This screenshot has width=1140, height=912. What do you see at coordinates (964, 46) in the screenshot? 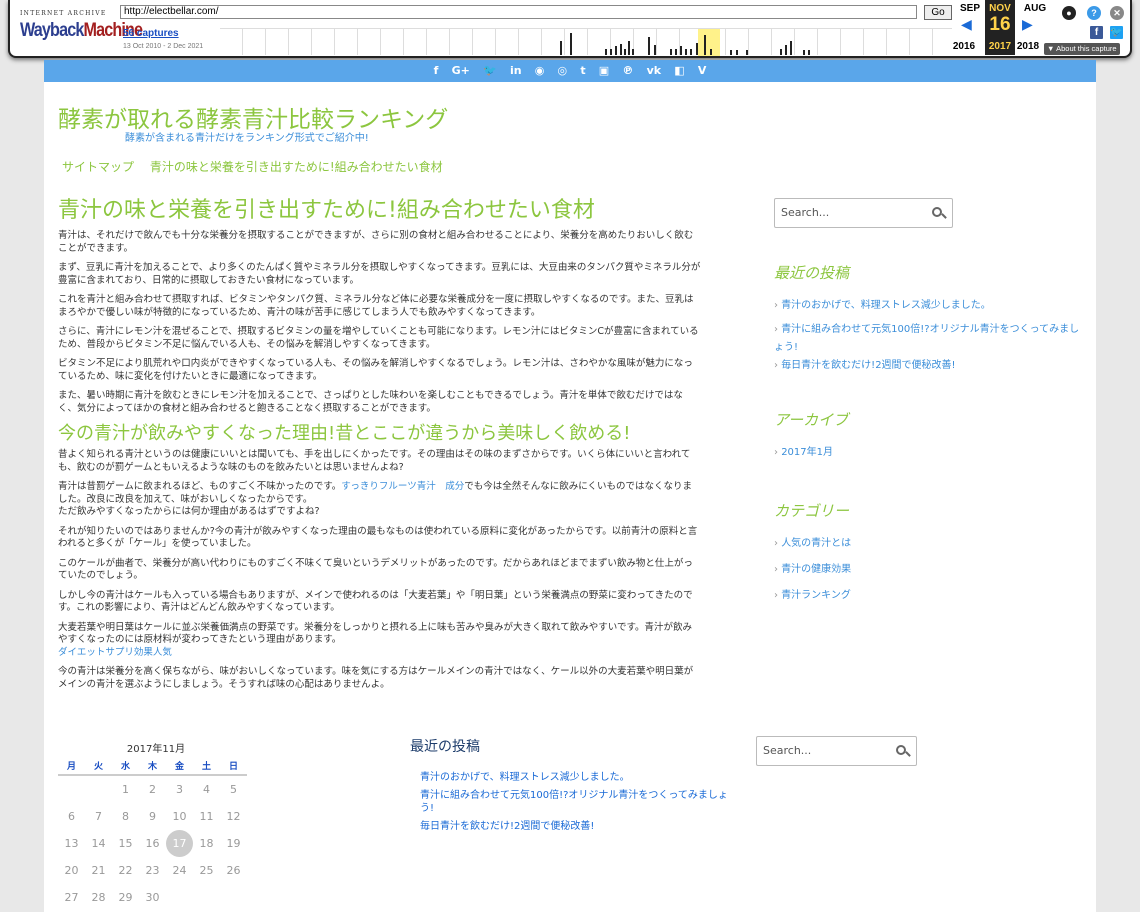
I see `prev-year-label: 2016` at bounding box center [964, 46].